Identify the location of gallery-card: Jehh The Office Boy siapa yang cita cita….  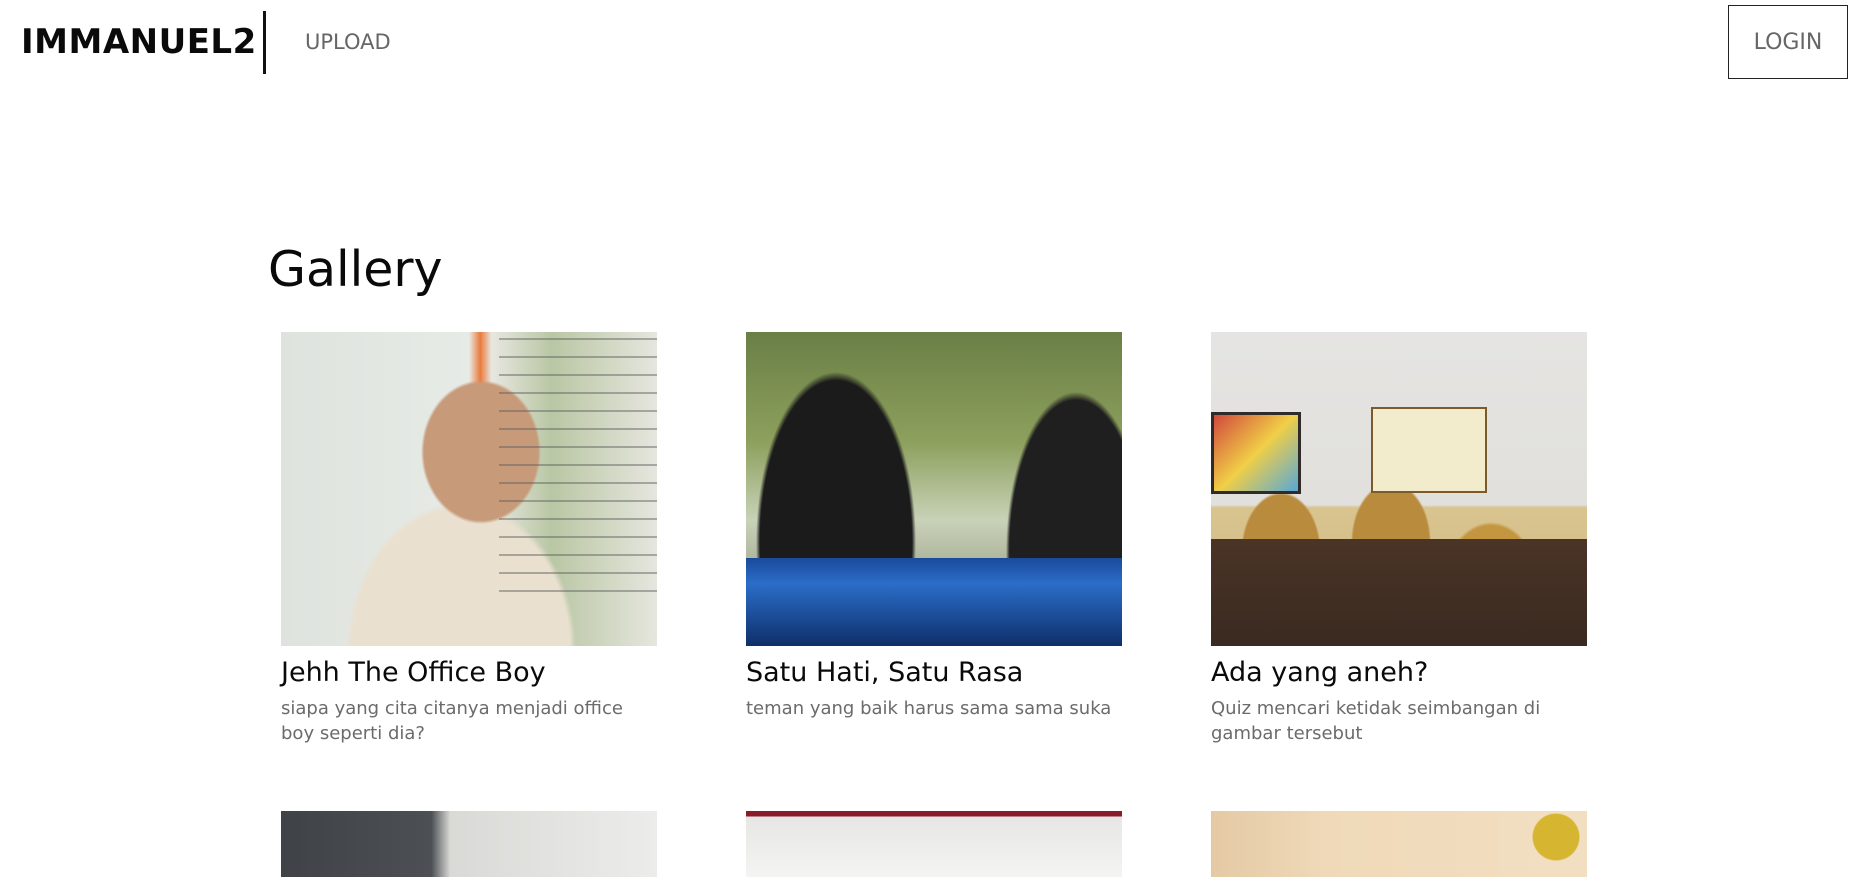
(469, 539).